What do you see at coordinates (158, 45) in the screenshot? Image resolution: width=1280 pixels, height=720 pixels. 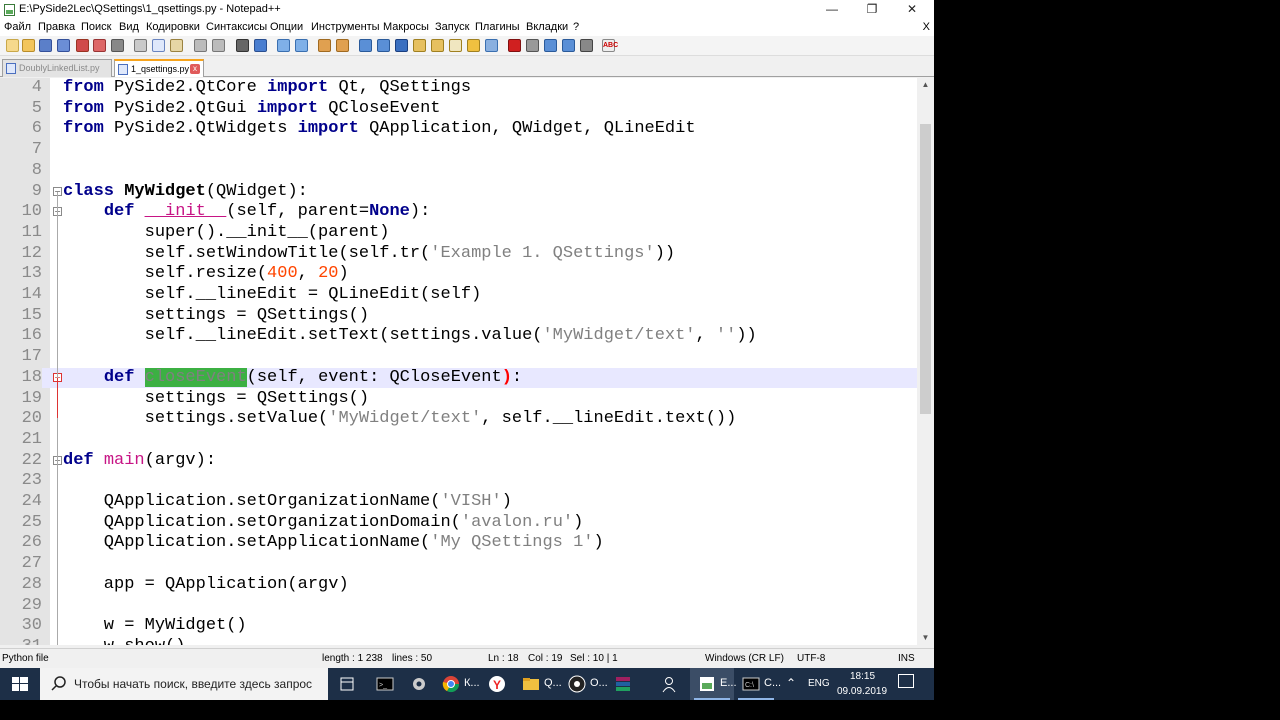 I see `copy-icon` at bounding box center [158, 45].